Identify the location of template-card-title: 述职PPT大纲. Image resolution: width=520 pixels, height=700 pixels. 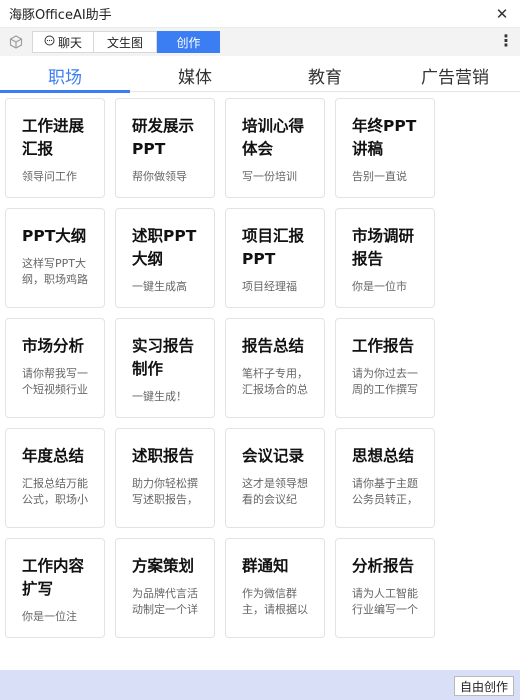
(164, 247).